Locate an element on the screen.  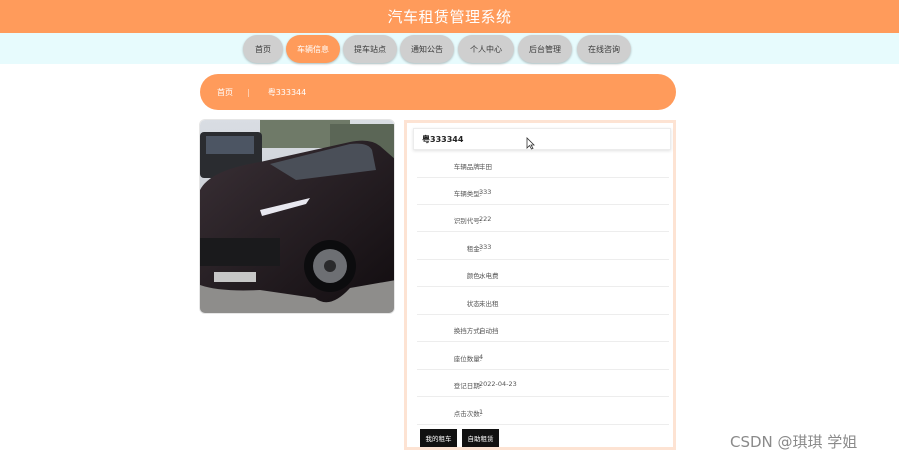
field-value: 自动挡 is located at coordinates (489, 331).